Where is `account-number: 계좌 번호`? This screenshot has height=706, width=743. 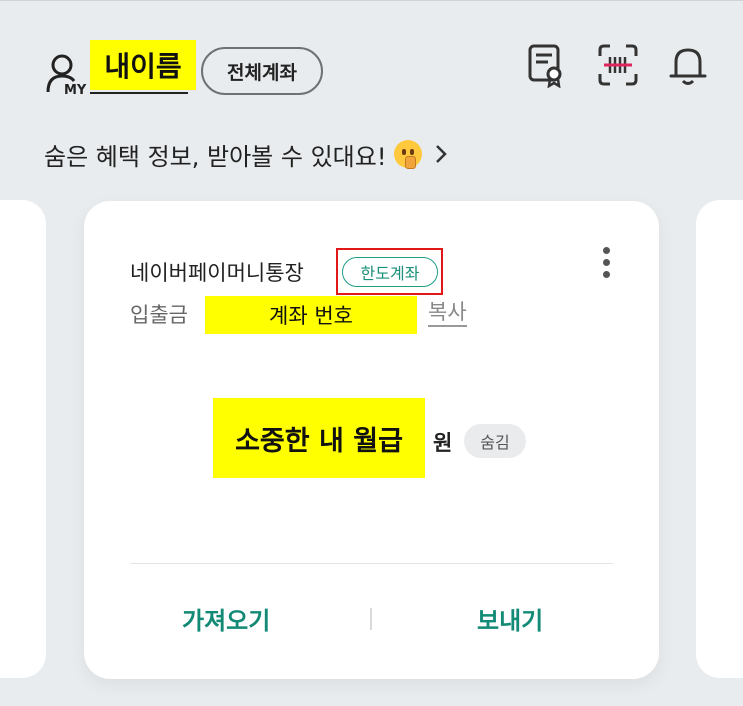 account-number: 계좌 번호 is located at coordinates (311, 315).